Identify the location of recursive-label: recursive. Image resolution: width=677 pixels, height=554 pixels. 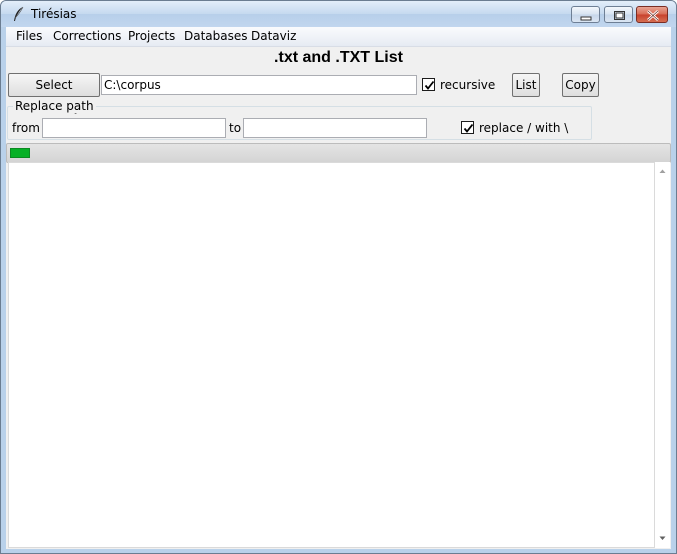
(468, 85).